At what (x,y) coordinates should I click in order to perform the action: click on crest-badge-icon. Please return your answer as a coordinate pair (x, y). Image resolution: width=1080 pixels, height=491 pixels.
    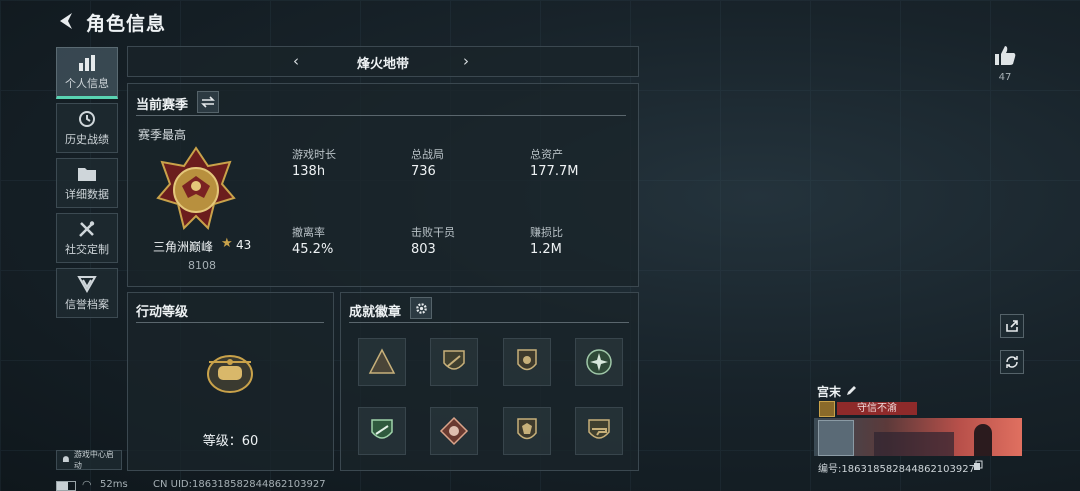
    Looking at the image, I should click on (527, 360).